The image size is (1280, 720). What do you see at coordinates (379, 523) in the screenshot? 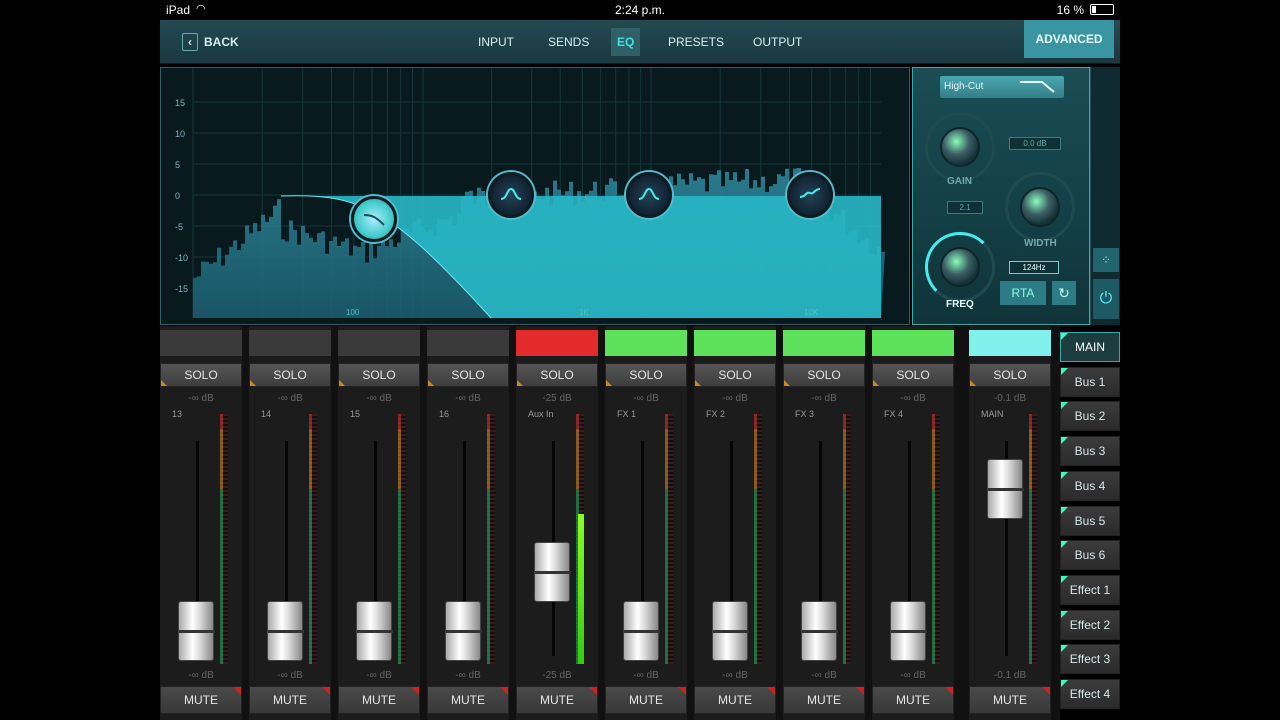
I see `channel-strip: SOLO -∞ dB 15 -∞ dB MUTE` at bounding box center [379, 523].